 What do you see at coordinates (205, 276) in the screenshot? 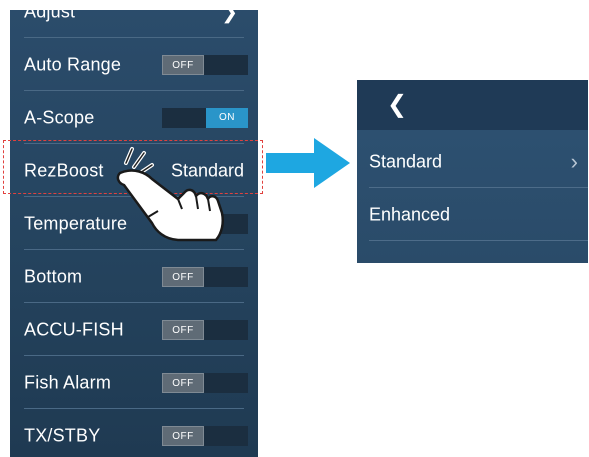
I see `bottom-toggle: OFF` at bounding box center [205, 276].